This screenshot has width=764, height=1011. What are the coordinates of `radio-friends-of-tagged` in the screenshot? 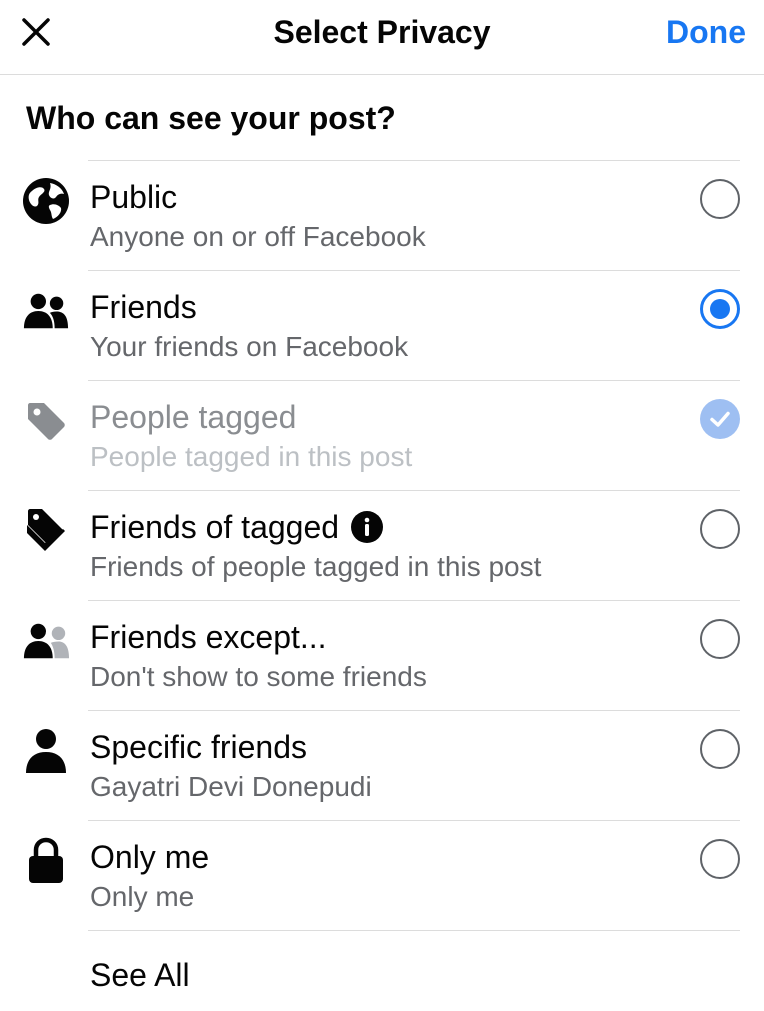 It's located at (720, 529).